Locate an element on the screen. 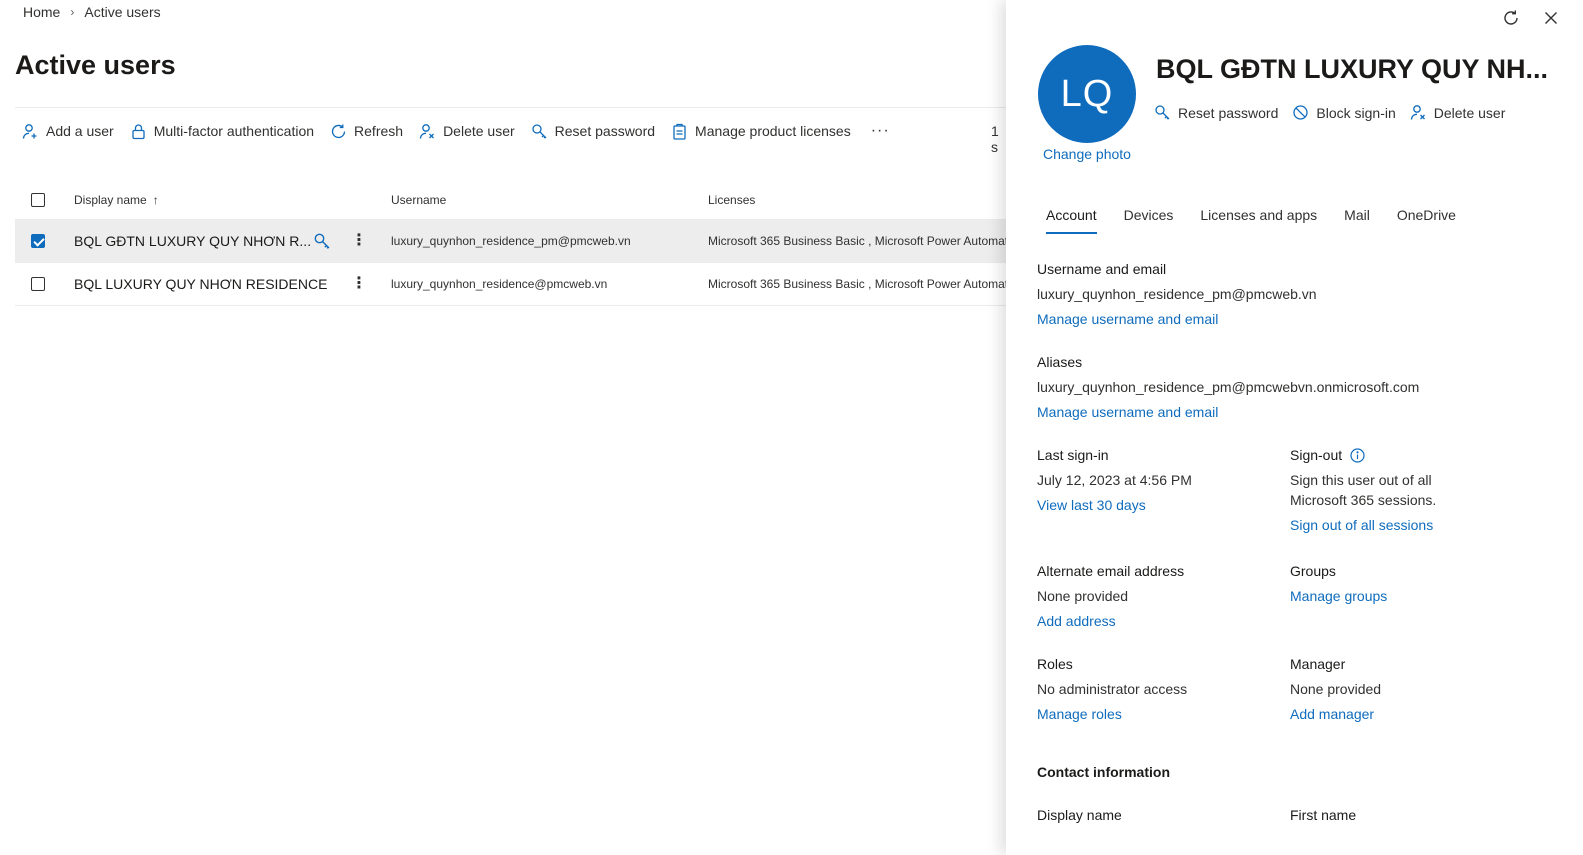 This screenshot has width=1583, height=855. tab-licenses-and-apps: Licenses and apps is located at coordinates (1258, 220).